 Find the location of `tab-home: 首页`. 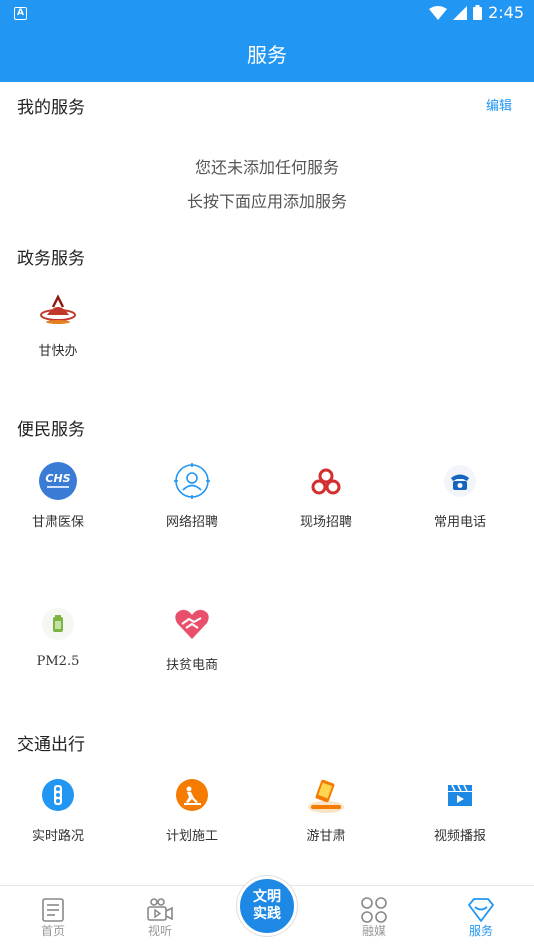

tab-home: 首页 is located at coordinates (53, 918).